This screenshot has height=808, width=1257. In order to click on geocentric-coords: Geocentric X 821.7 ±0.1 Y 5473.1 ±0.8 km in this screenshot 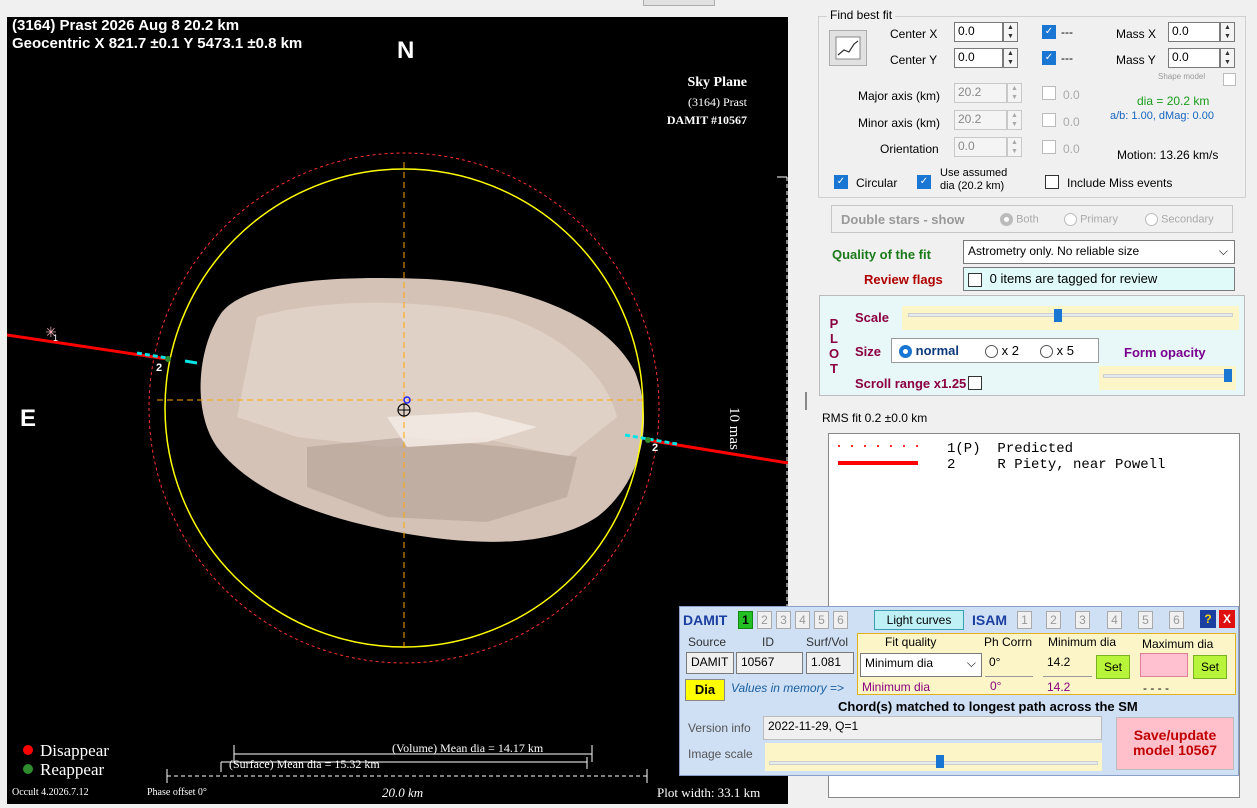, I will do `click(157, 43)`.